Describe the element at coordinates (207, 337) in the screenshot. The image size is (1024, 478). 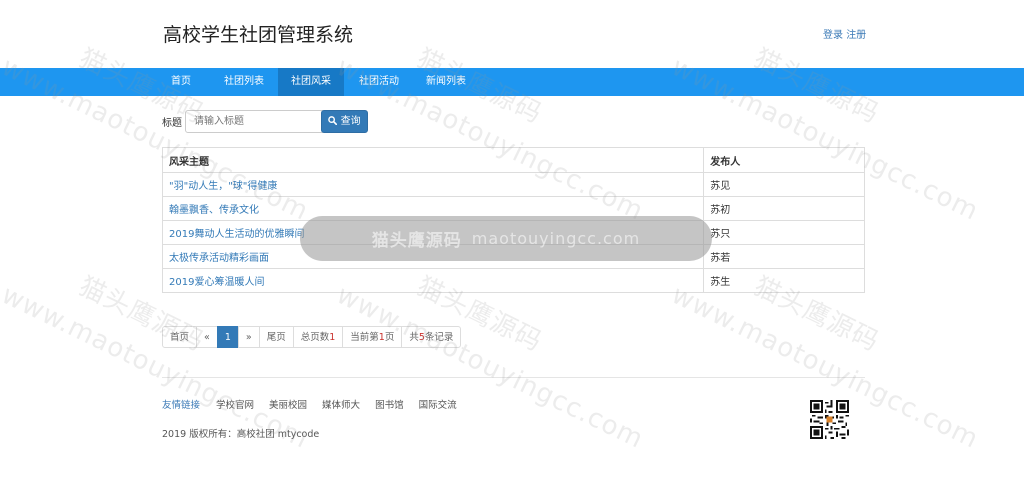
I see `page-prev-button: «` at that location.